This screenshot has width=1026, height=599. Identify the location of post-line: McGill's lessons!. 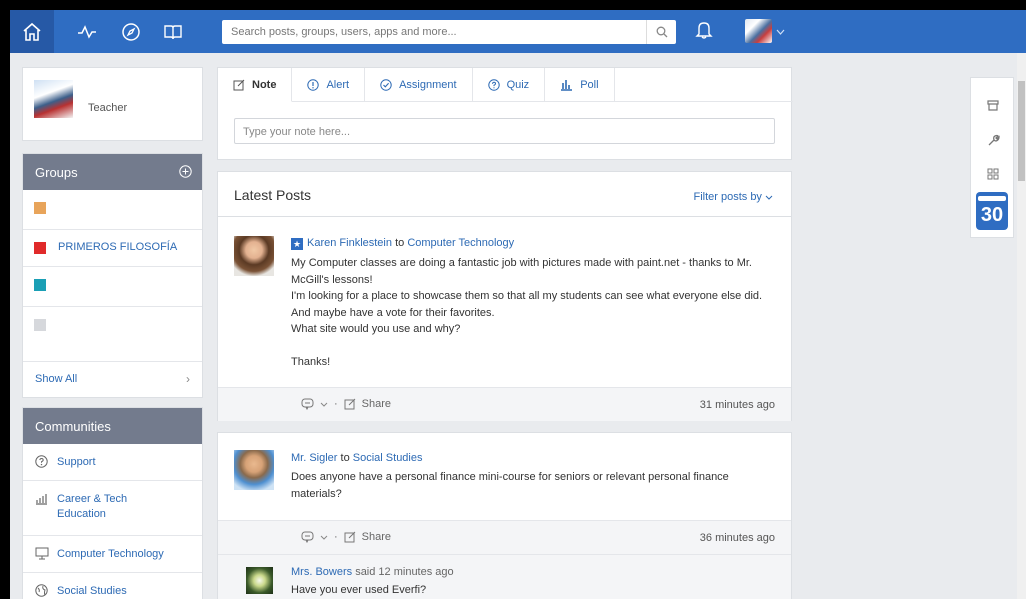
(332, 279).